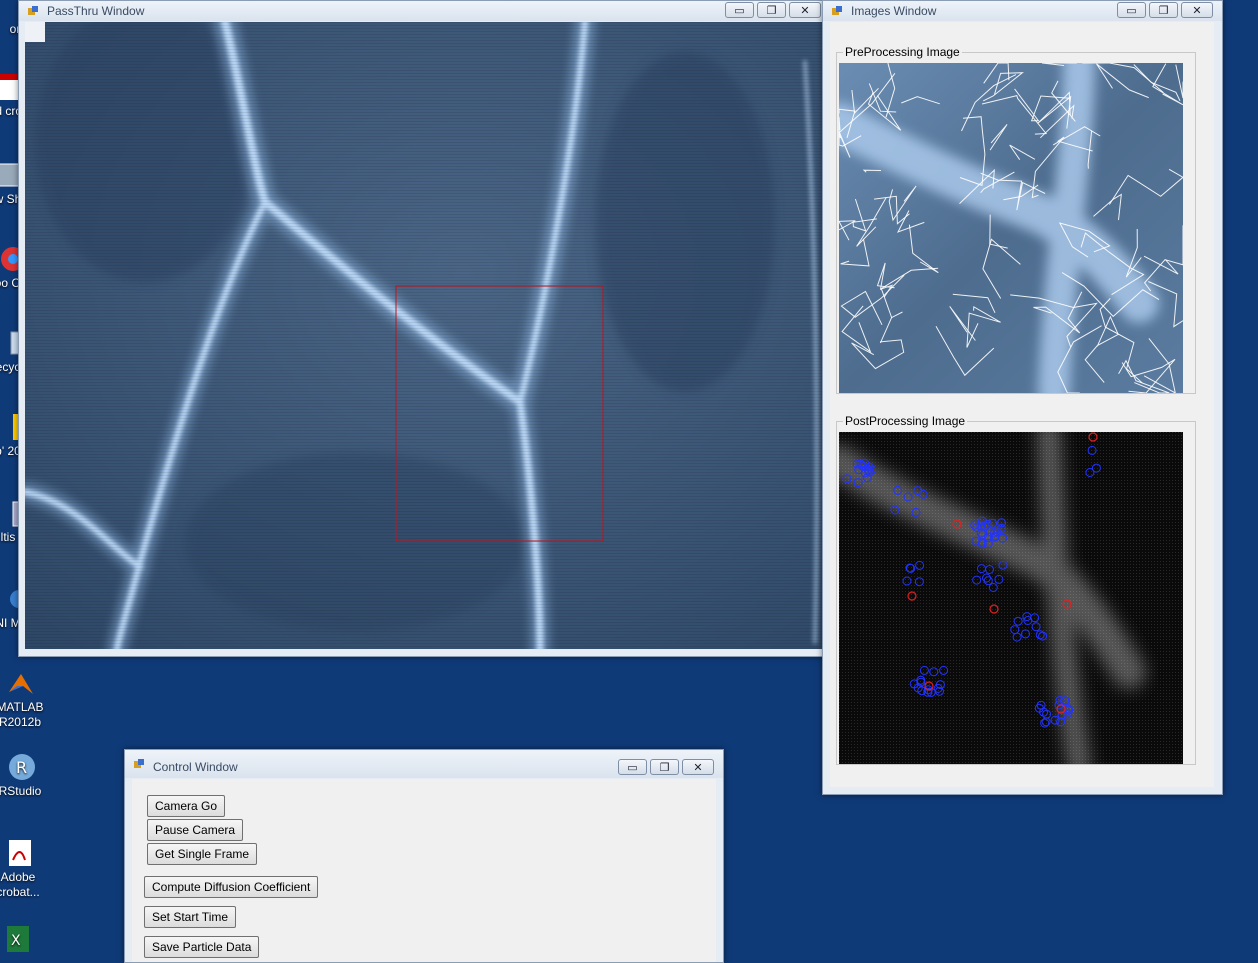  I want to click on compute-diffusion-coefficient-button: Compute Diffusion Coefficient, so click(231, 887).